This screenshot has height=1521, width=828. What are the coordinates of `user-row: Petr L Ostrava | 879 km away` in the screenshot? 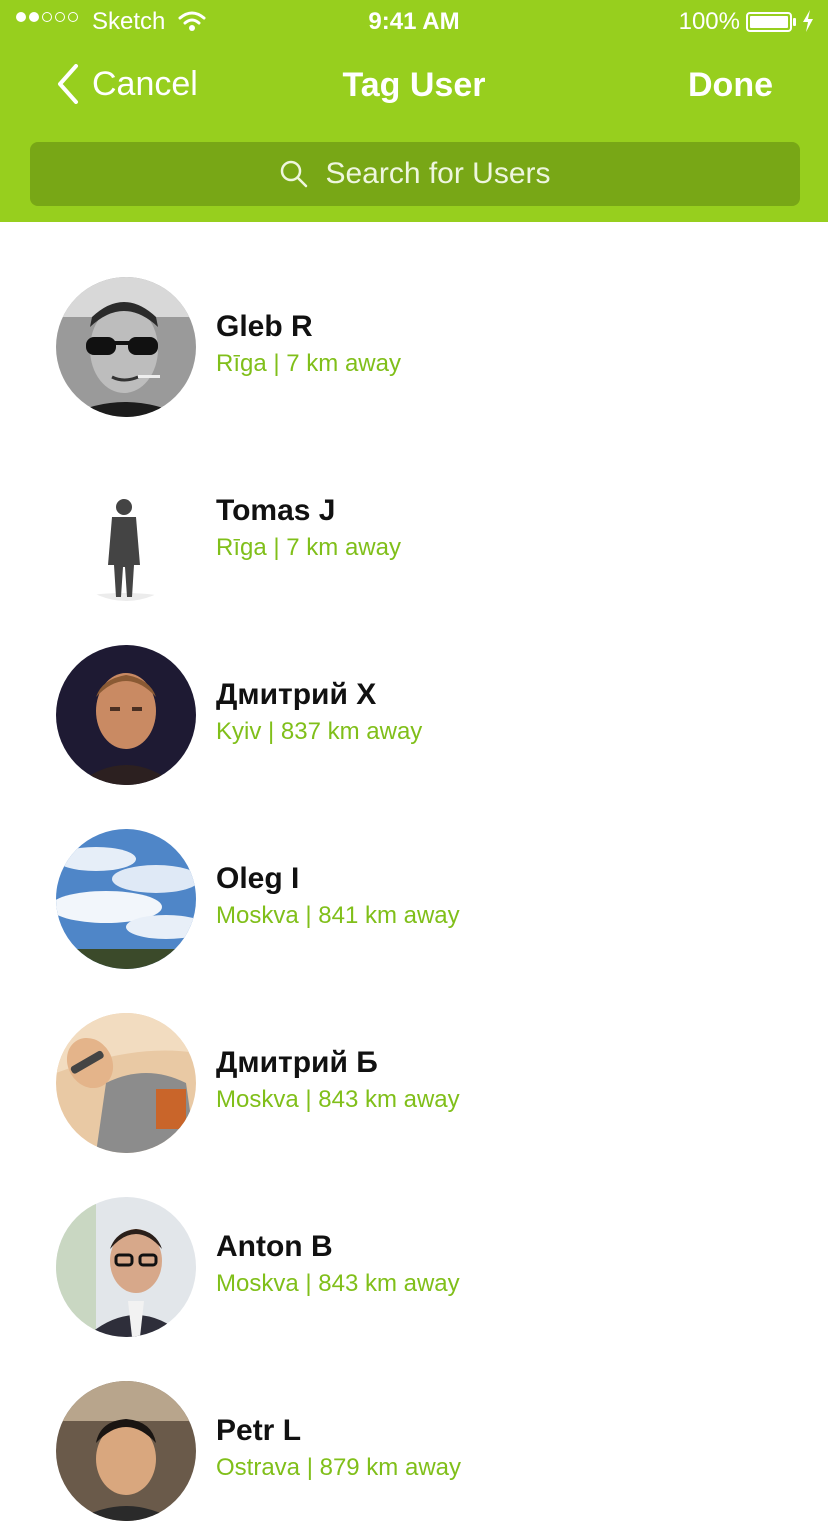 It's located at (414, 1423).